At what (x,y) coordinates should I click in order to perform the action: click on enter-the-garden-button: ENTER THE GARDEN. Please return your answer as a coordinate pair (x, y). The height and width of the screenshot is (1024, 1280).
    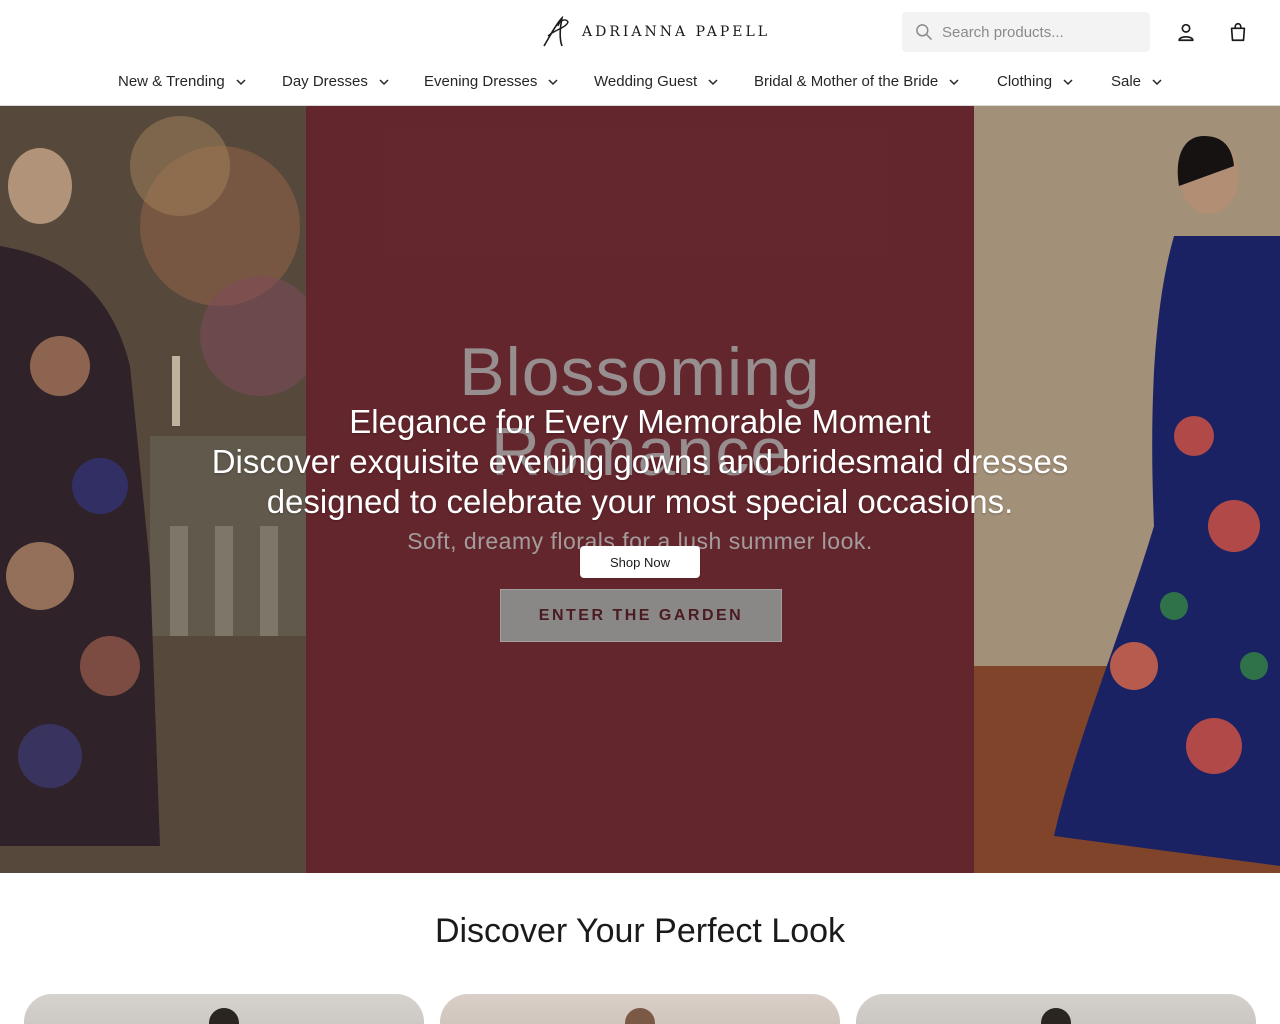
    Looking at the image, I should click on (641, 615).